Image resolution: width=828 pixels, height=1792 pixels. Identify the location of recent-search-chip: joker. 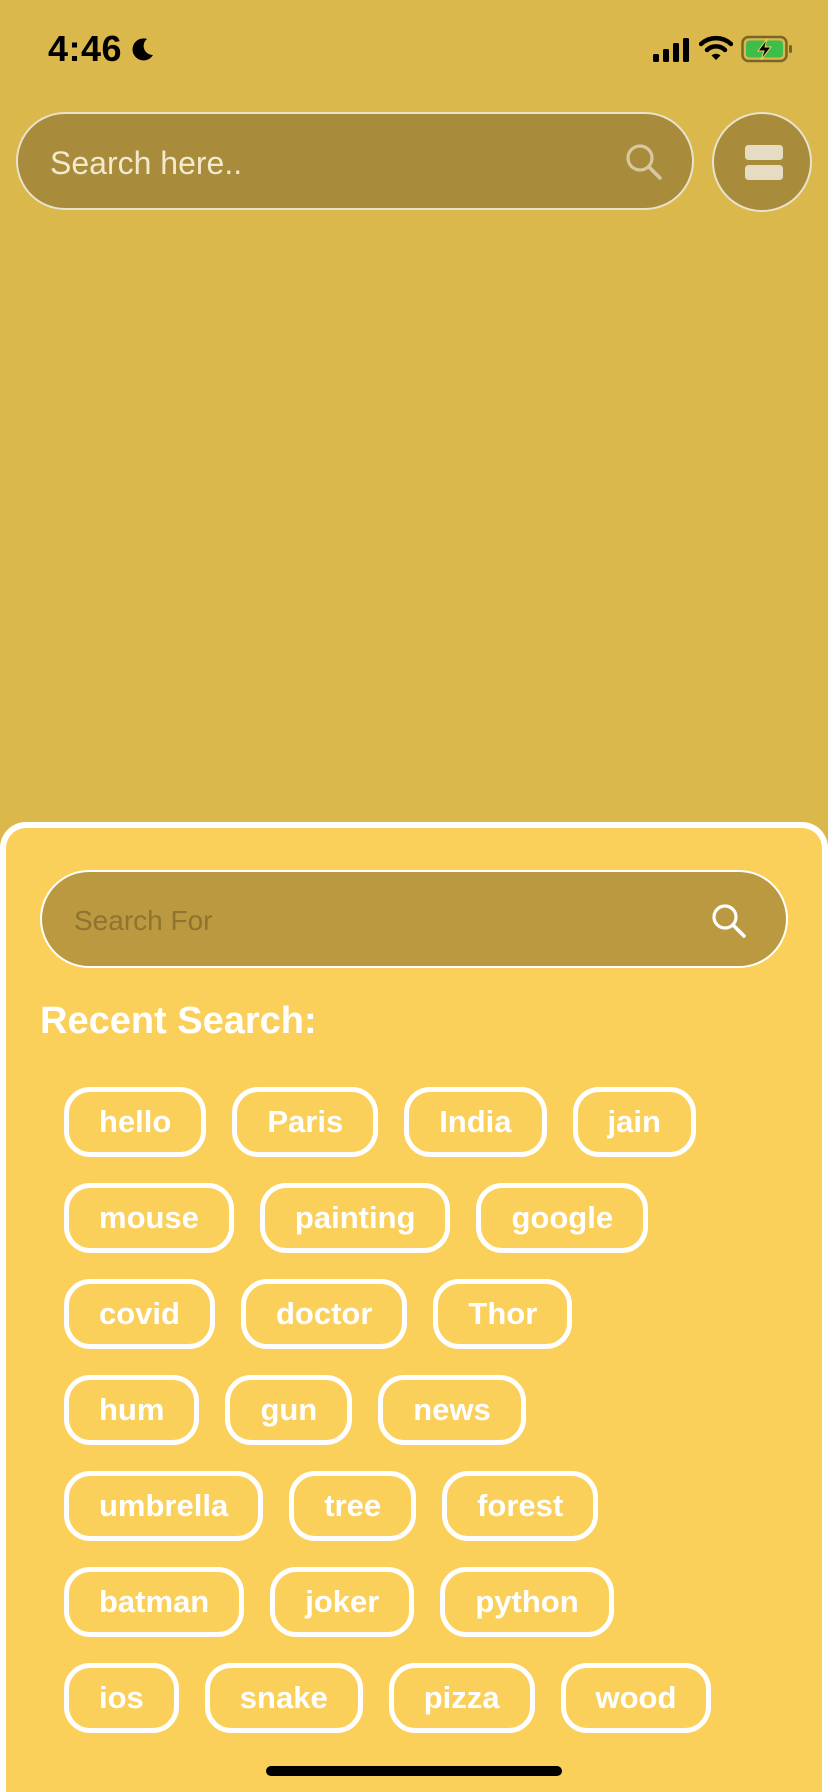
(342, 1602).